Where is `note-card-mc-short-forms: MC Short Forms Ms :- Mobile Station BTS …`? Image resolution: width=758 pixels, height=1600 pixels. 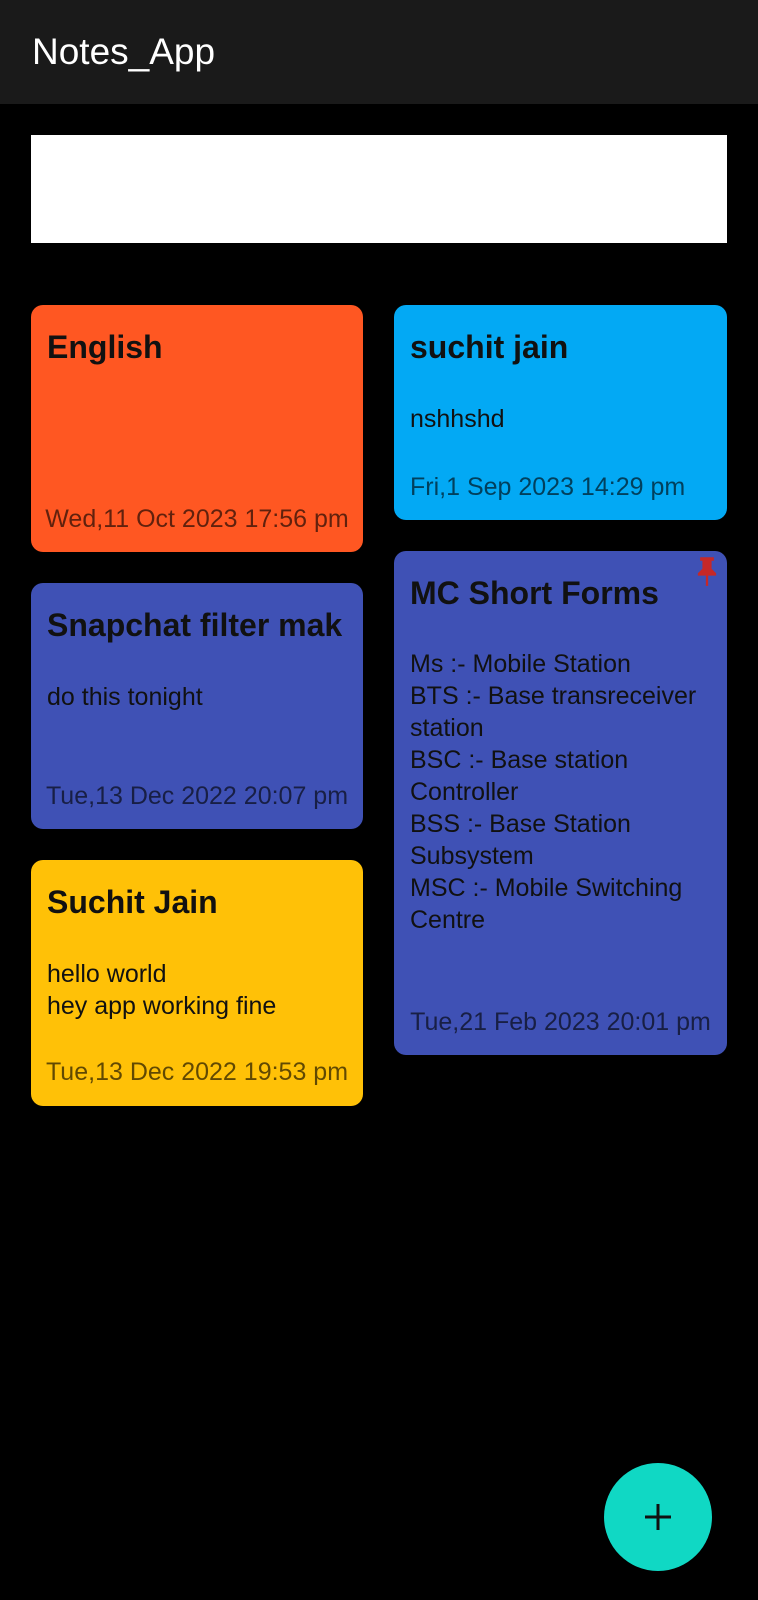 note-card-mc-short-forms: MC Short Forms Ms :- Mobile Station BTS … is located at coordinates (560, 803).